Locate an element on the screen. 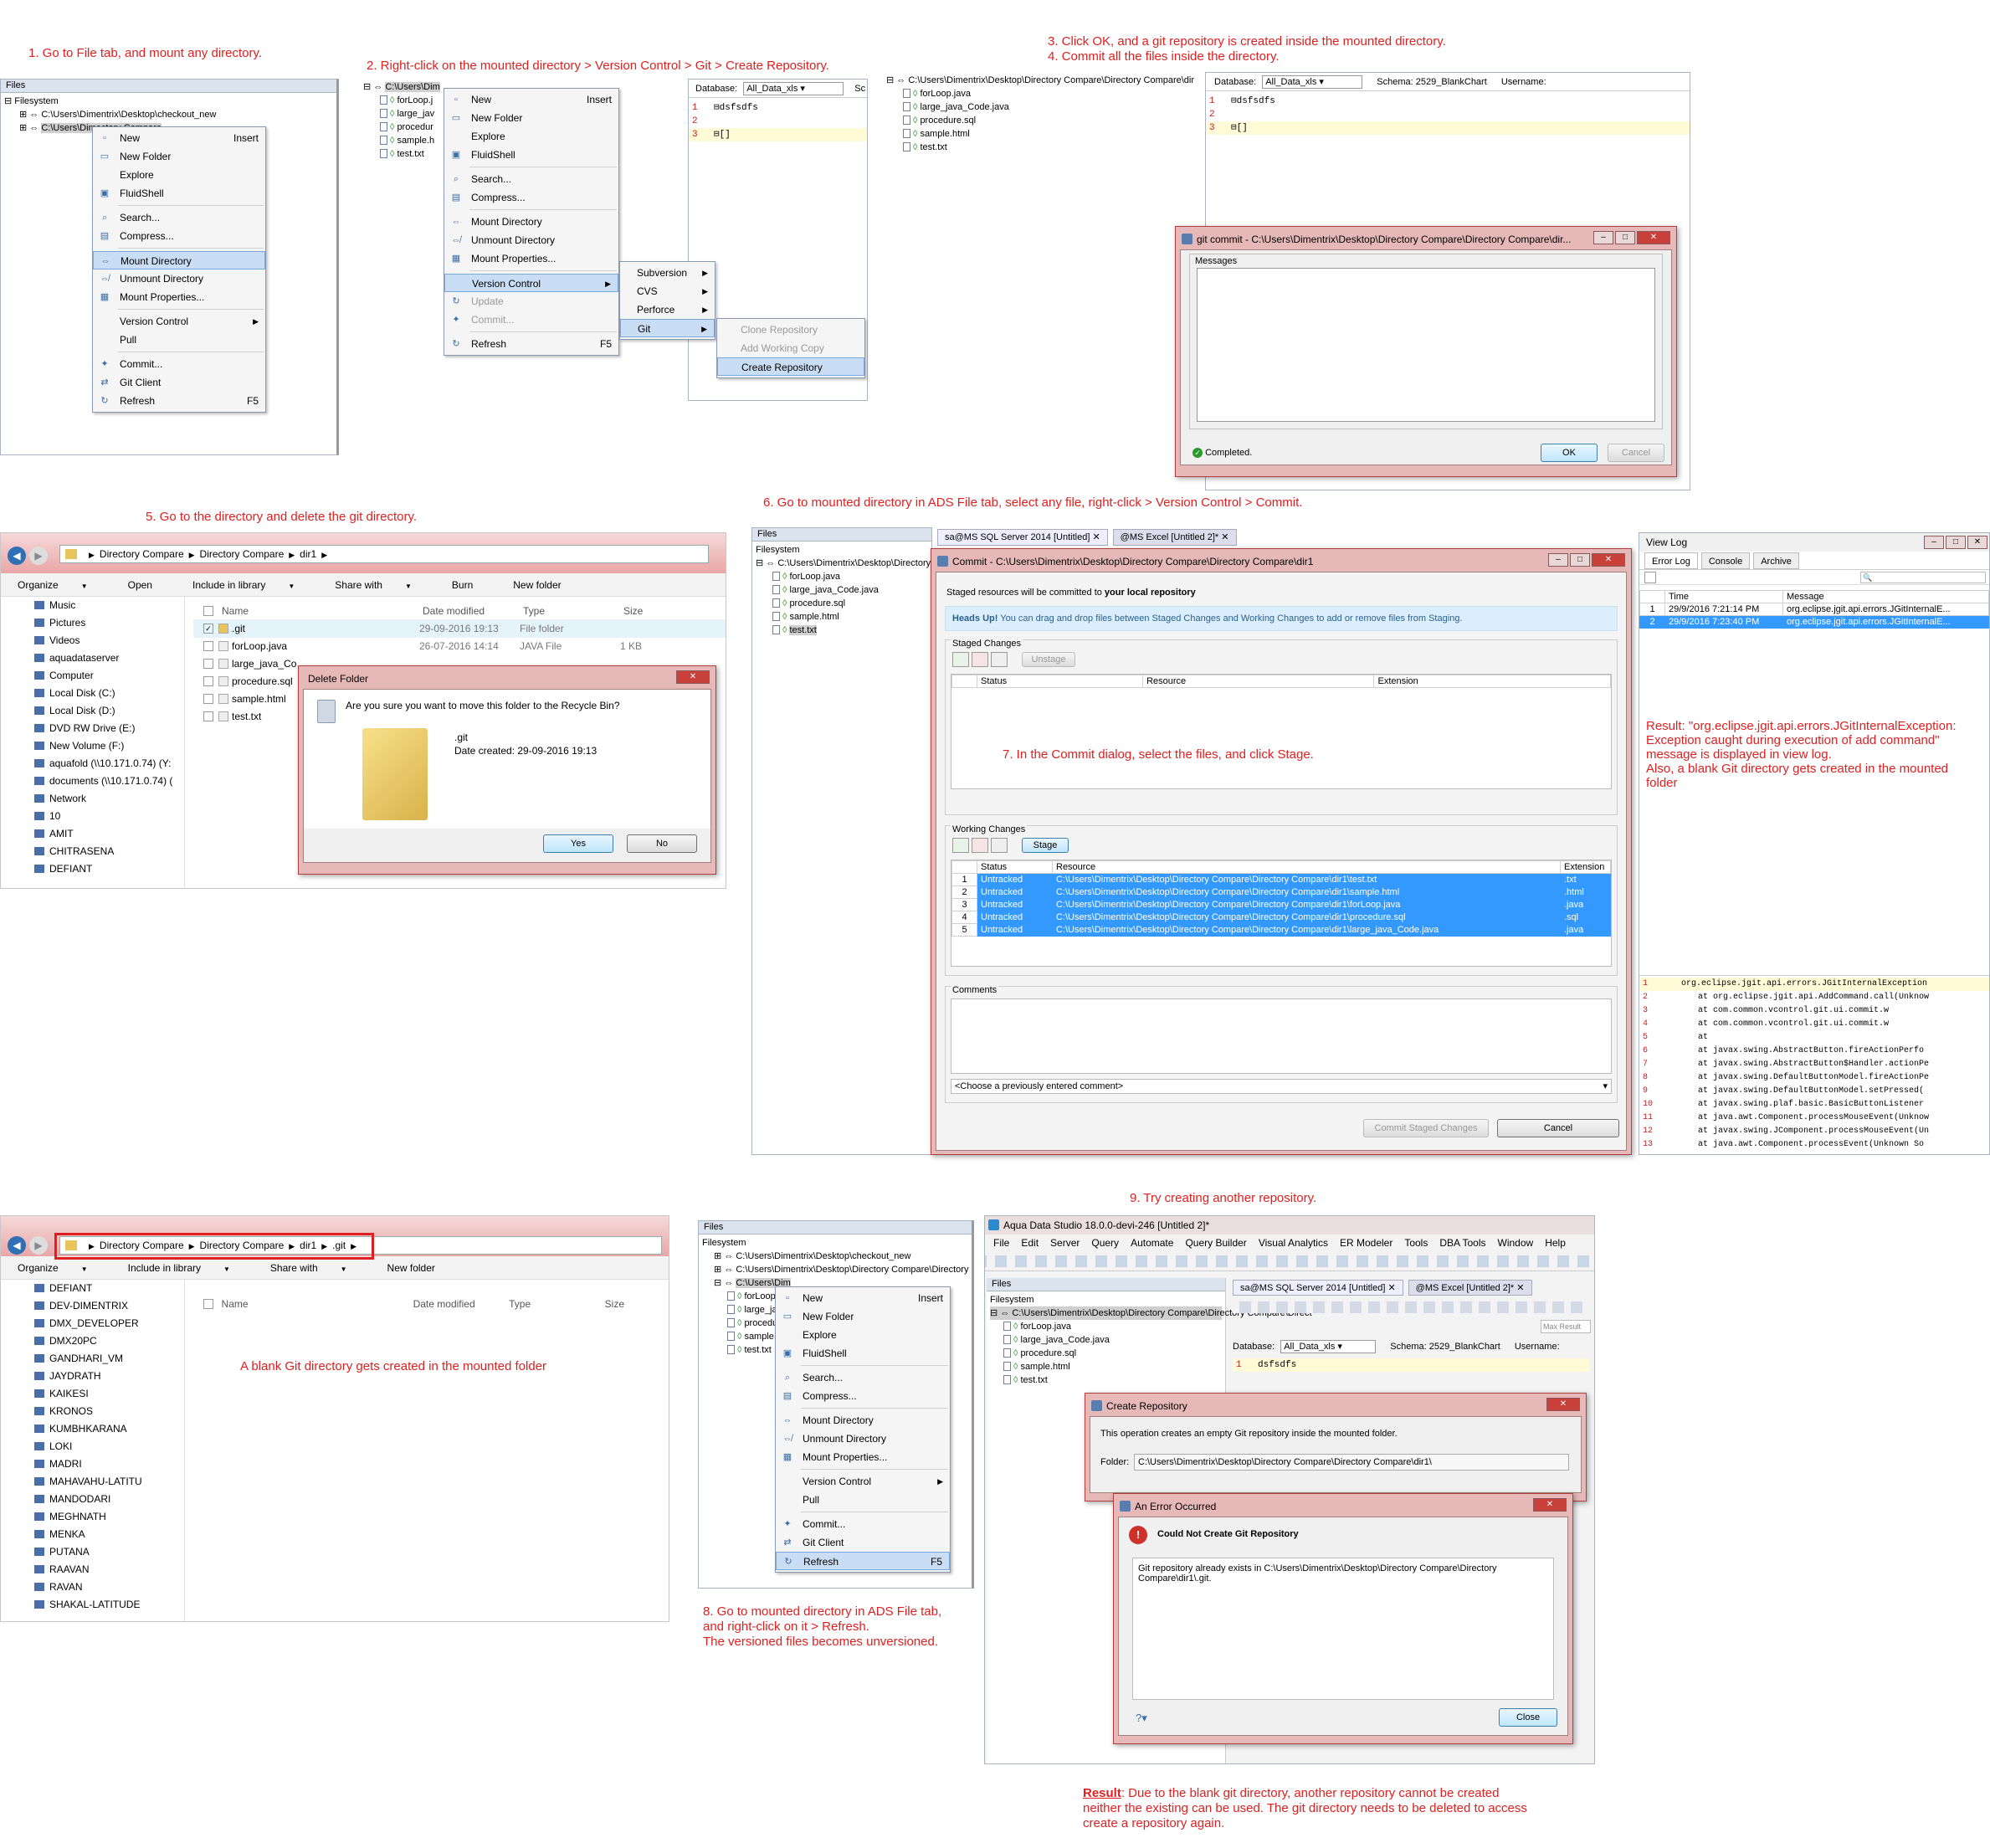 This screenshot has height=1848, width=1990. menu-tools: Tools is located at coordinates (1416, 1243).